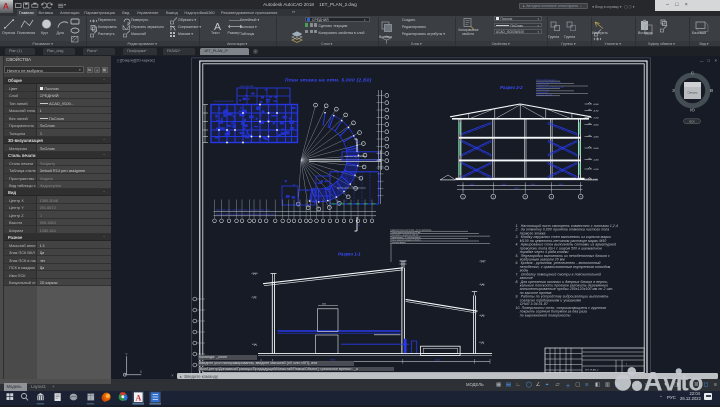 Image resolution: width=720 pixels, height=407 pixels. What do you see at coordinates (543, 315) in the screenshot?
I see `svg-text: по выровненной поверхности` at bounding box center [543, 315].